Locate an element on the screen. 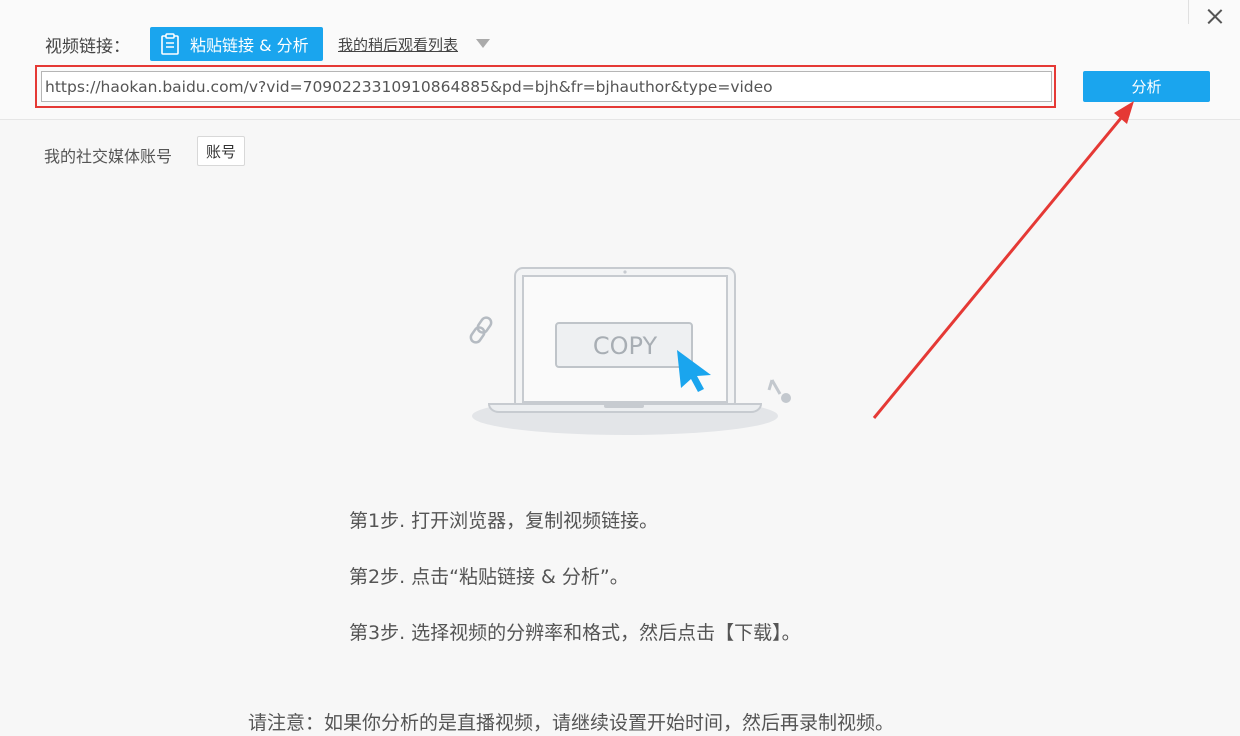  social-media-label: 我的社交媒体账号 is located at coordinates (108, 156).